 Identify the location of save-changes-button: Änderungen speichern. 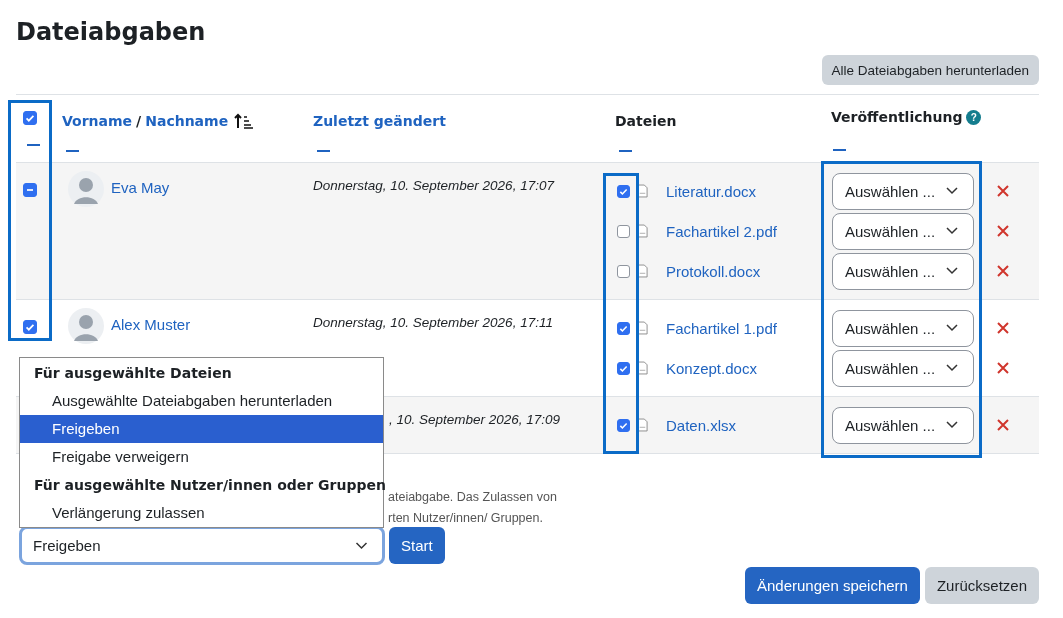
(832, 585).